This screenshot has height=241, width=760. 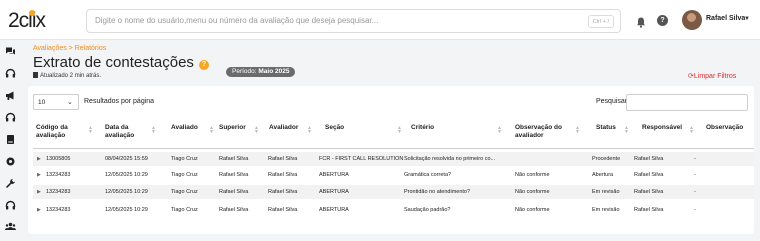 What do you see at coordinates (662, 20) in the screenshot?
I see `help-icon: ?` at bounding box center [662, 20].